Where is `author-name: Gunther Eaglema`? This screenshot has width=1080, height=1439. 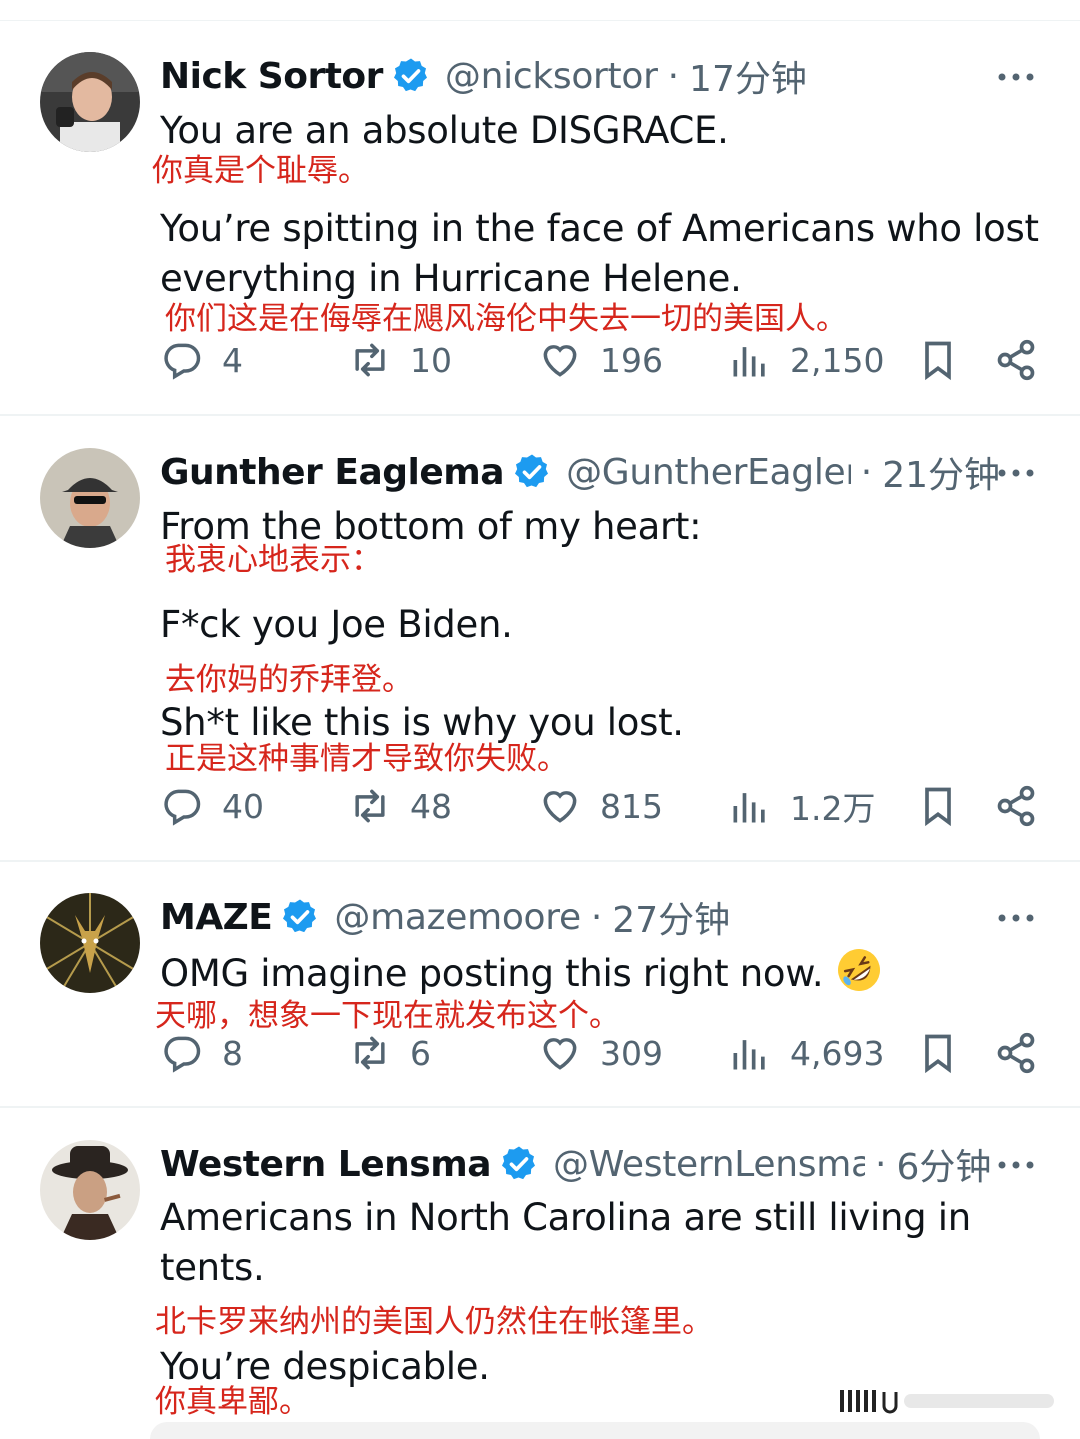
author-name: Gunther Eaglema is located at coordinates (332, 472).